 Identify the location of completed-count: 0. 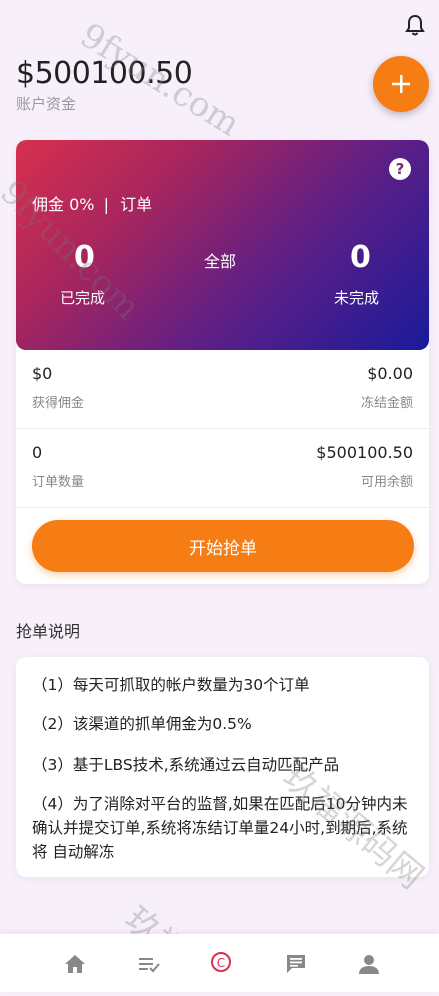
(84, 257).